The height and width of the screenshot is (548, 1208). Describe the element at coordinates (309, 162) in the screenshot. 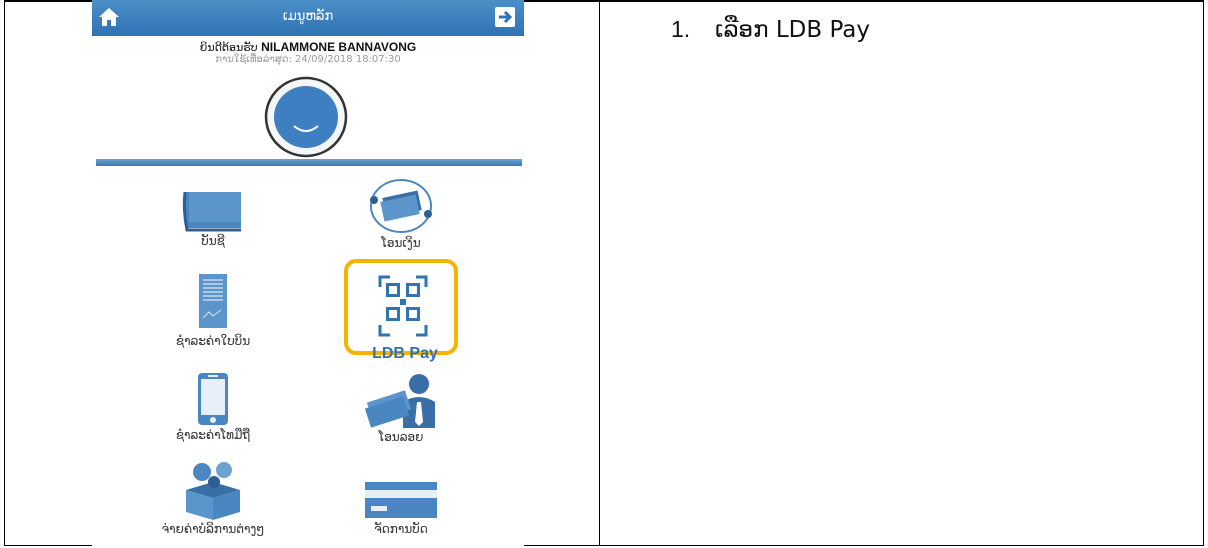

I see `header-separator` at that location.